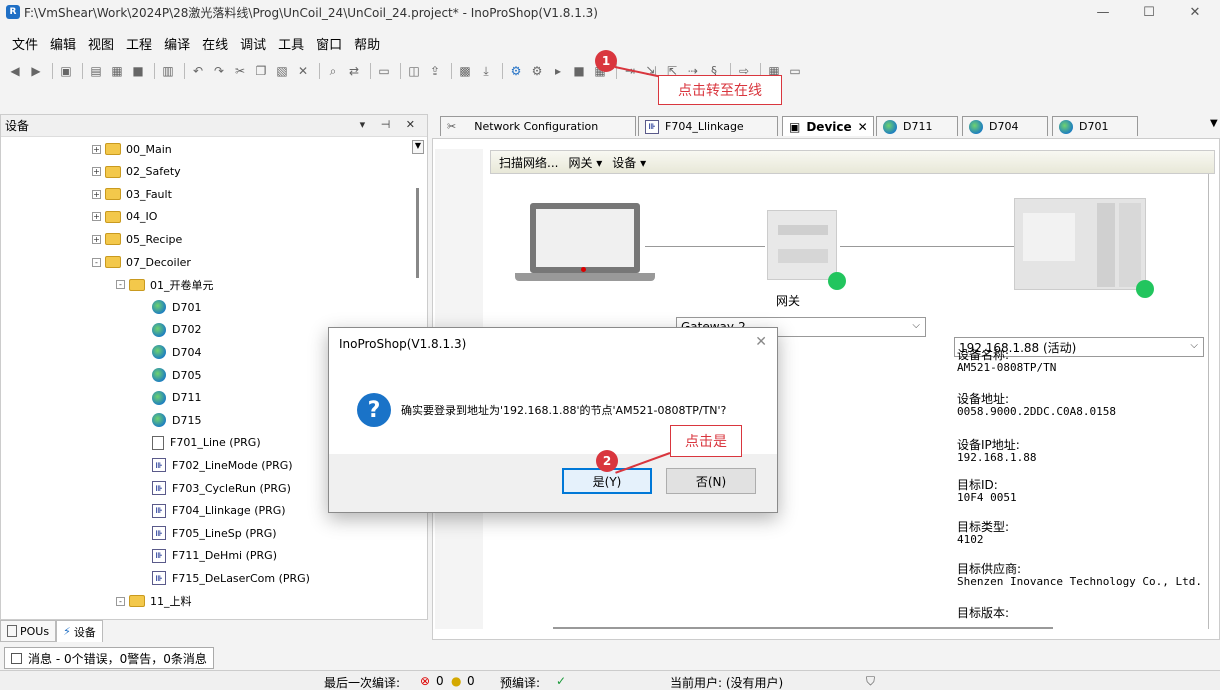 This screenshot has height=690, width=1220. Describe the element at coordinates (15, 71) in the screenshot. I see `back-icon: ◀` at that location.